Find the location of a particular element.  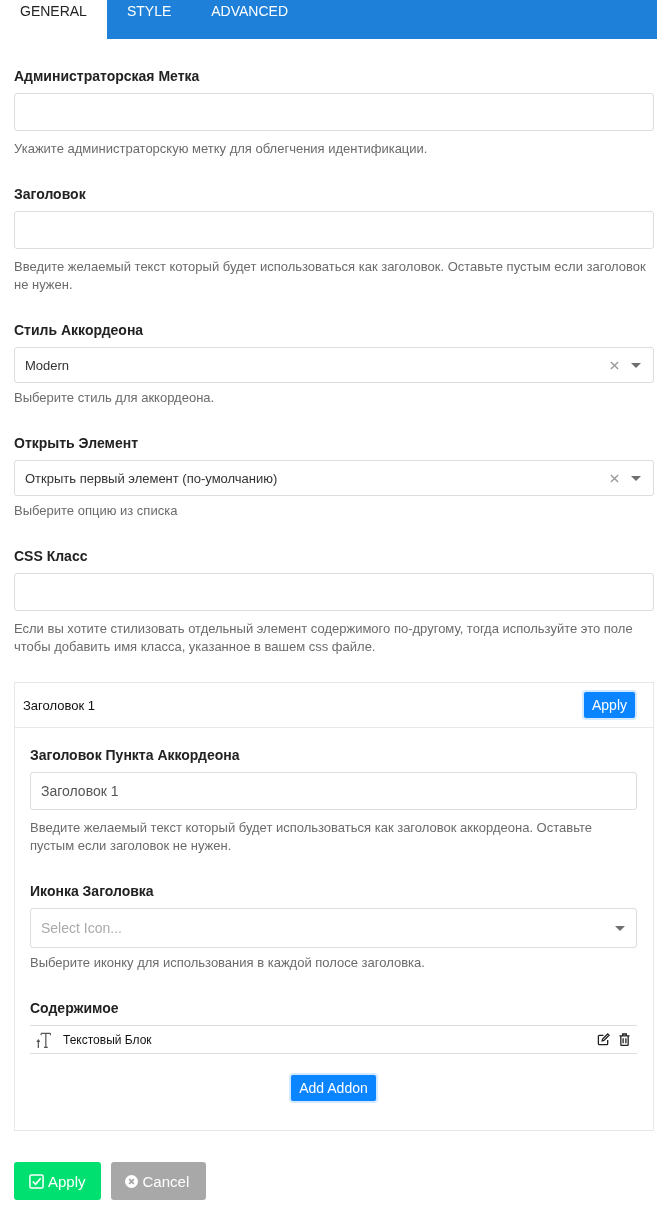

cancel-button: Cancel is located at coordinates (158, 1181).